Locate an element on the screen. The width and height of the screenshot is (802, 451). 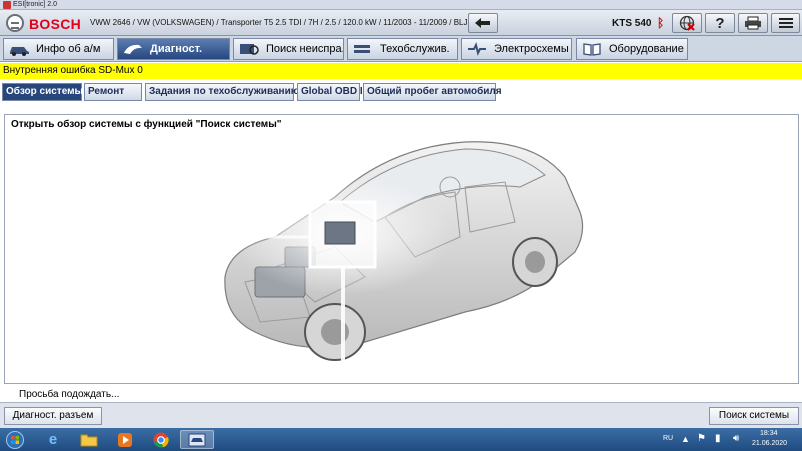
tab-equipment: Оборудование is located at coordinates (632, 49).